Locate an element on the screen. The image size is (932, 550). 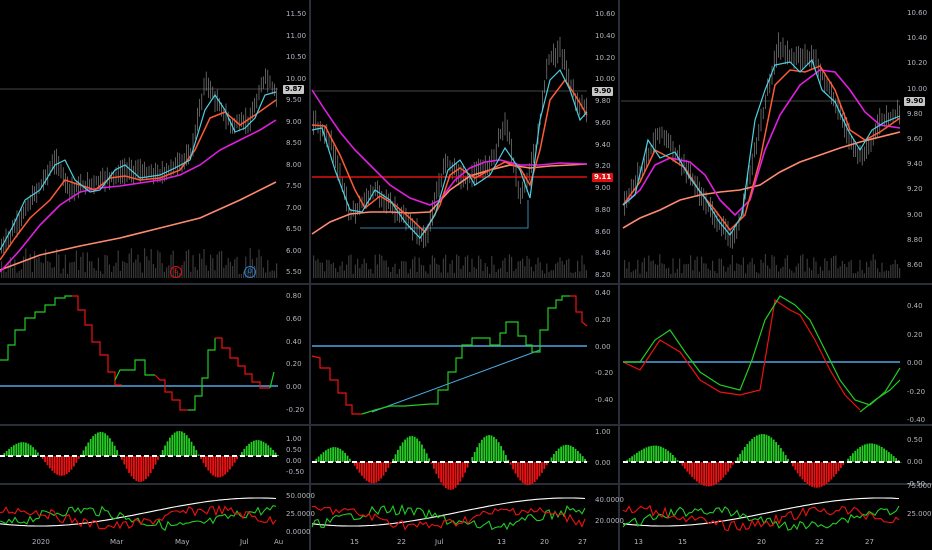
rsi-line is located at coordinates (761, 512).